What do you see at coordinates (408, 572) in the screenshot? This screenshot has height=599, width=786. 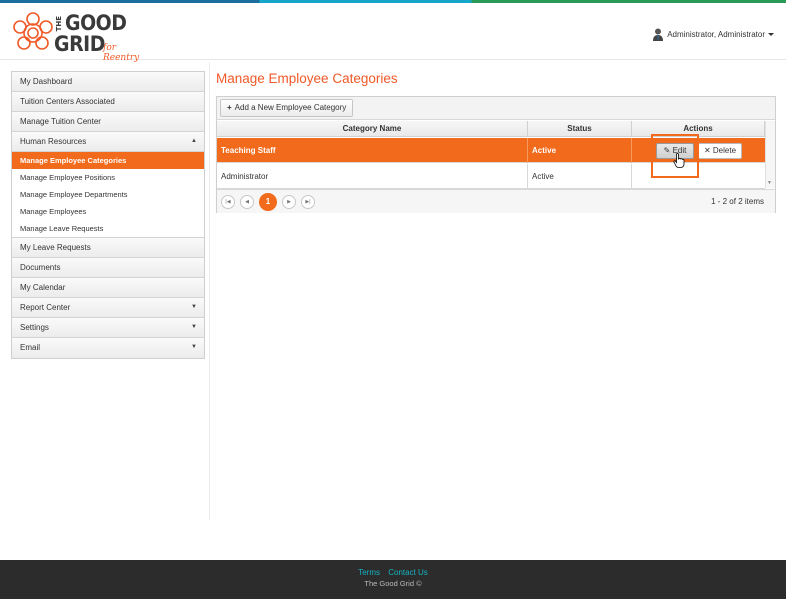 I see `contact-us-link: Contact Us` at bounding box center [408, 572].